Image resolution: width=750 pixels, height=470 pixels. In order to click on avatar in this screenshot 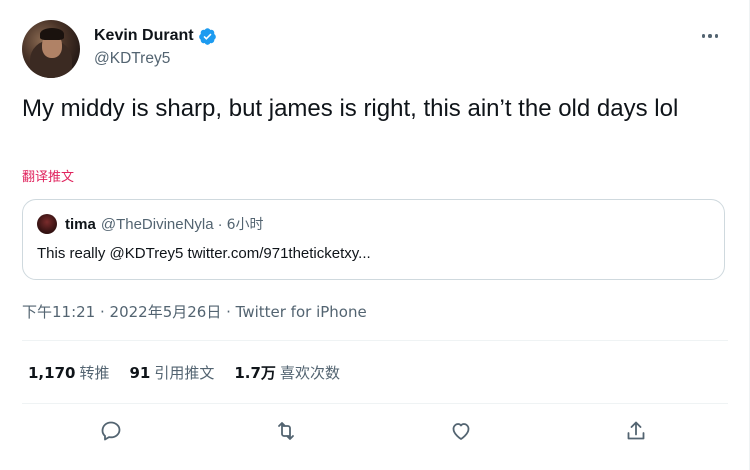, I will do `click(51, 49)`.